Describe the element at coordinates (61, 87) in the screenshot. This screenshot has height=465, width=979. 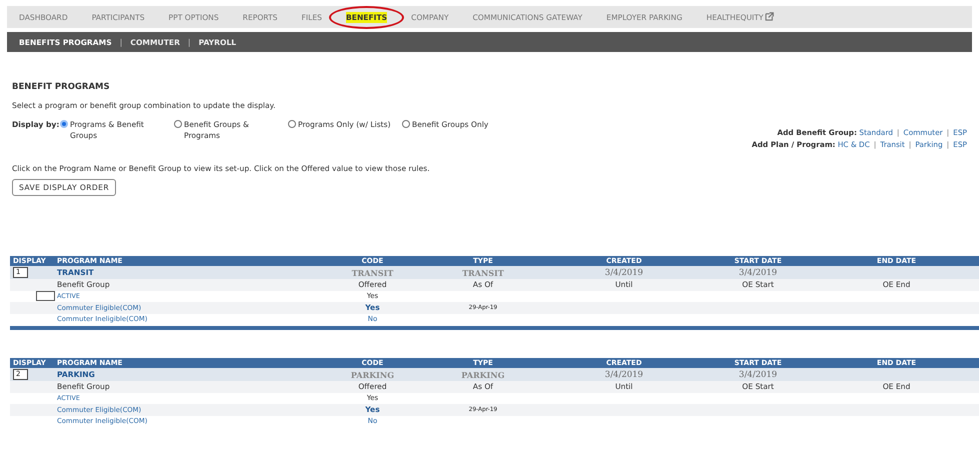
I see `page-title: BENEFIT PROGRAMS` at that location.